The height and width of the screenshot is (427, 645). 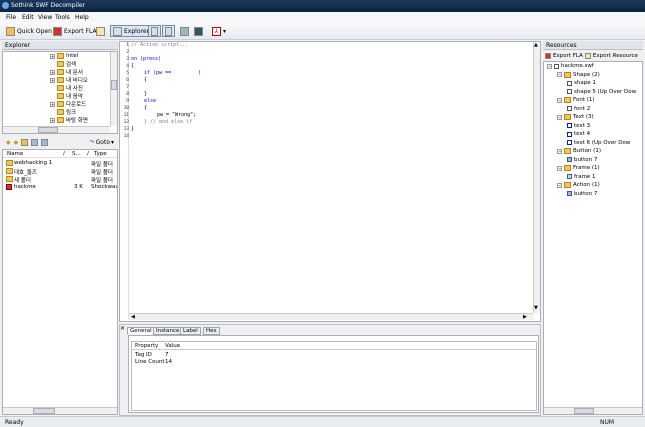 I want to click on file-row: 대호_둘즈 파일 폴더, so click(x=60, y=171).